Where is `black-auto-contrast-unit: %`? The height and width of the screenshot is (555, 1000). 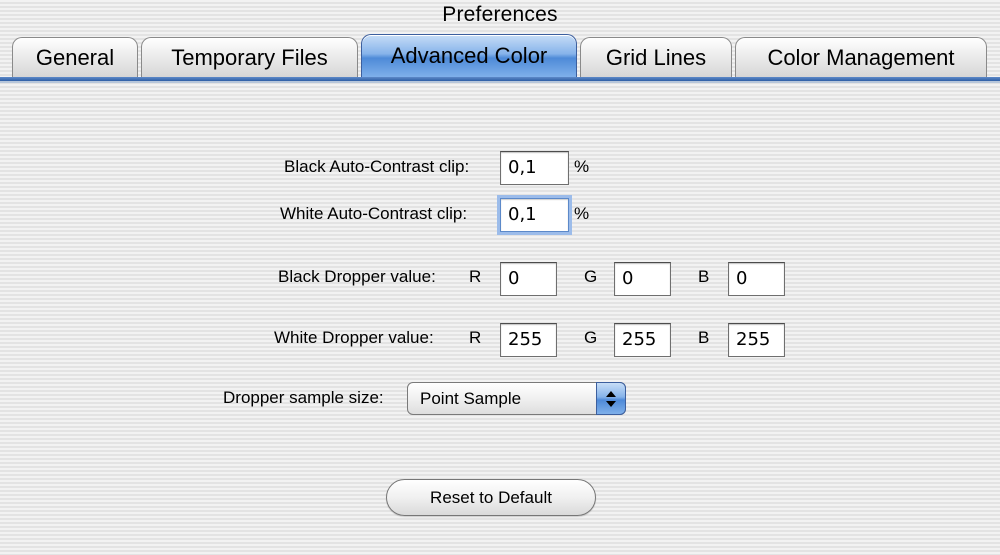
black-auto-contrast-unit: % is located at coordinates (582, 166).